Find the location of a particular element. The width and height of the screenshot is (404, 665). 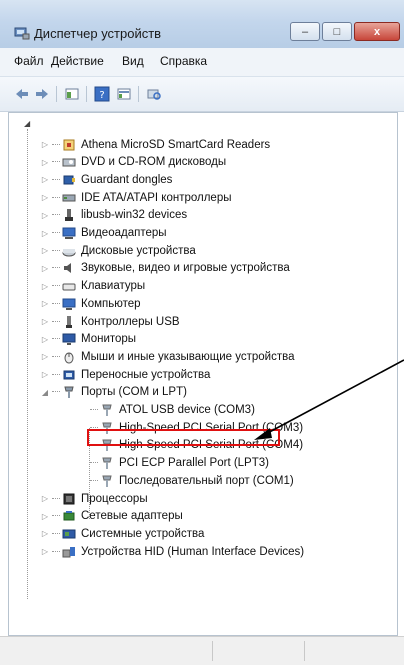

portable-device-icon is located at coordinates (69, 375).